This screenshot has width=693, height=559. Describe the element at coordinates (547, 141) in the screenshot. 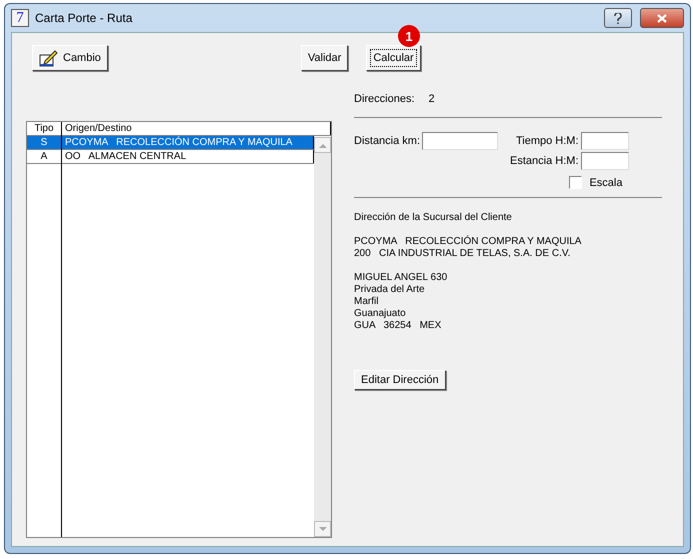

I see `time-label: Tiempo H:M:` at that location.